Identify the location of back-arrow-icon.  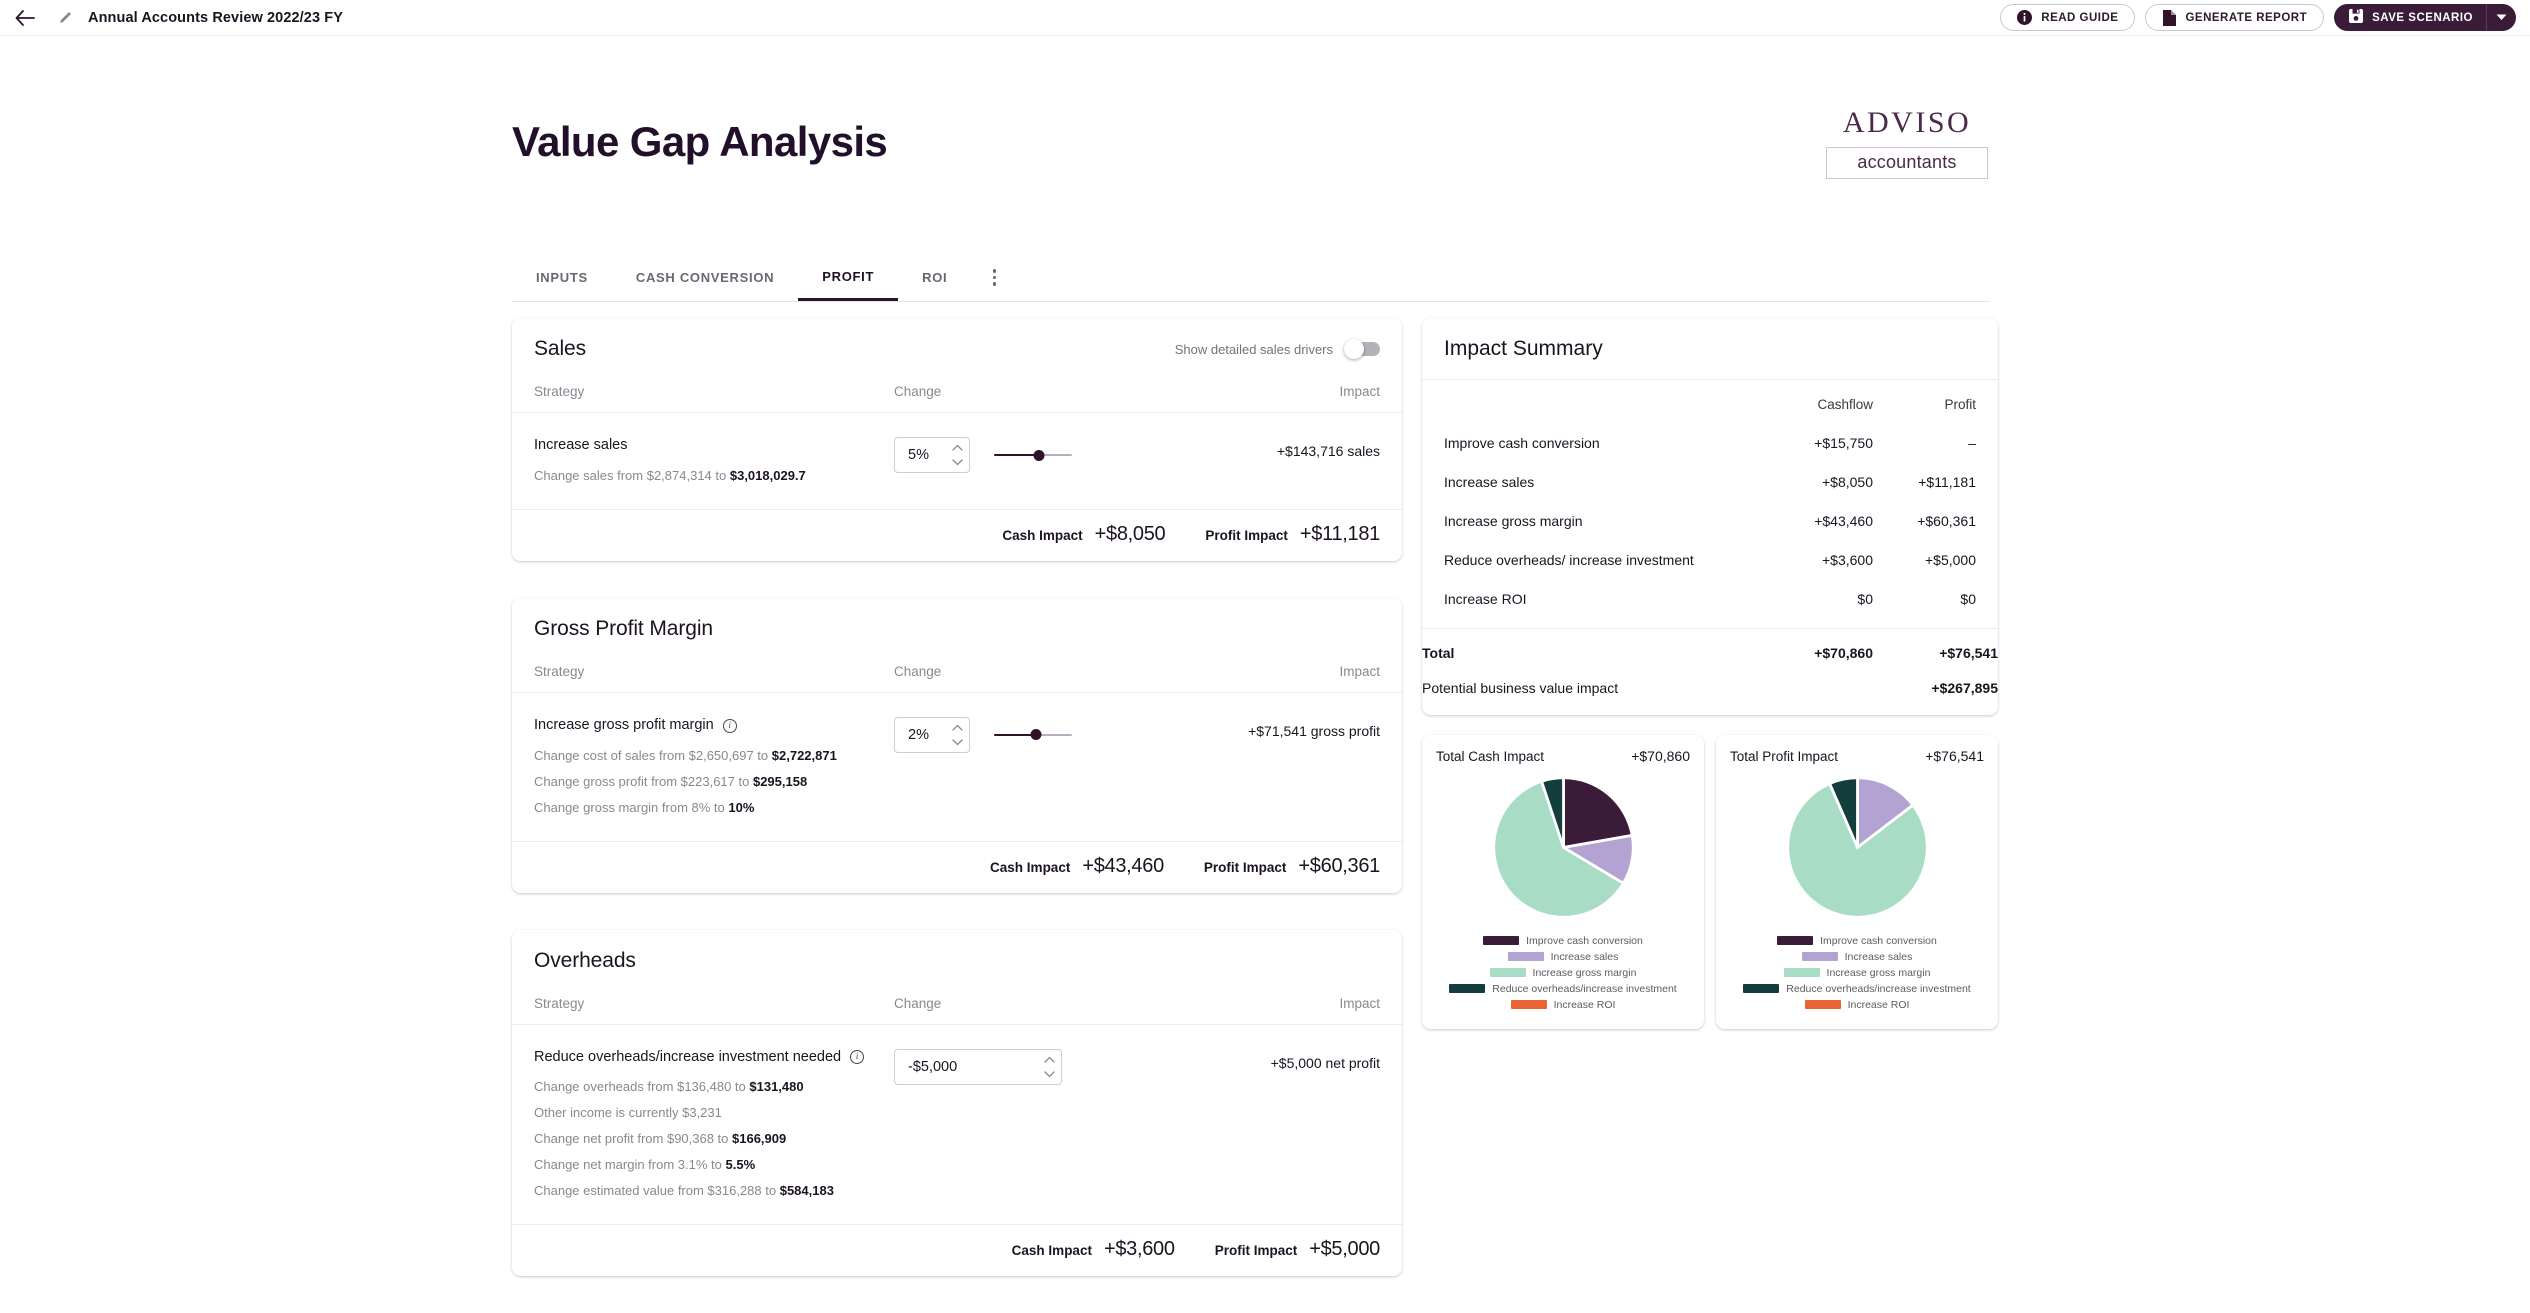
(25, 18).